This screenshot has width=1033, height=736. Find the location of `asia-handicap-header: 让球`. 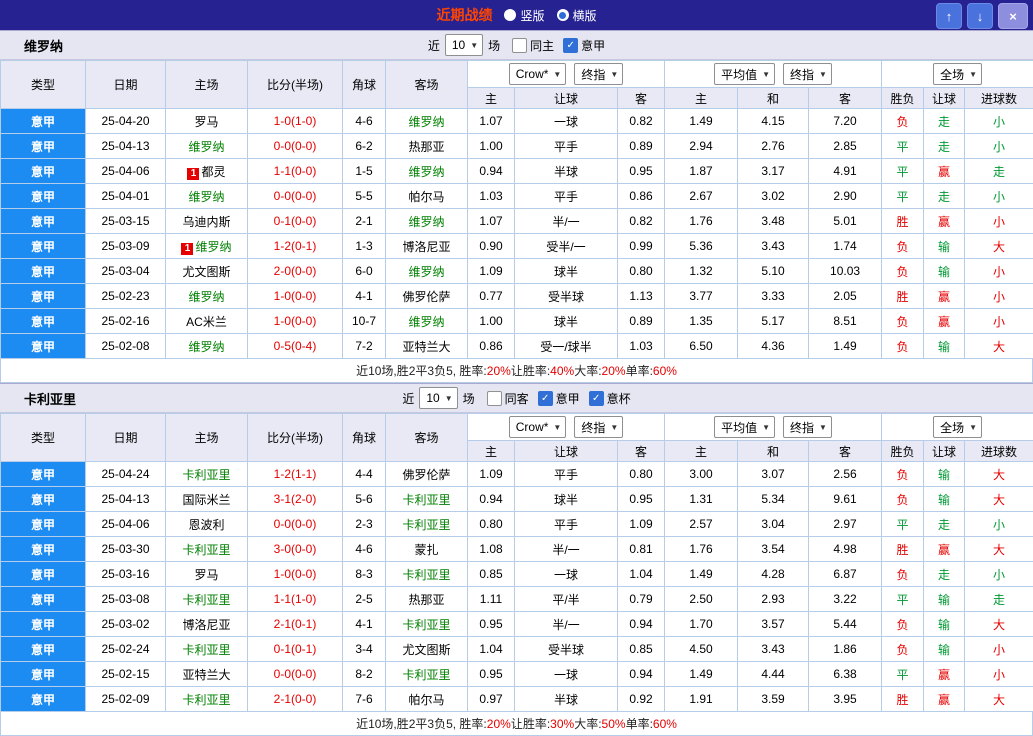

asia-handicap-header: 让球 is located at coordinates (566, 98).